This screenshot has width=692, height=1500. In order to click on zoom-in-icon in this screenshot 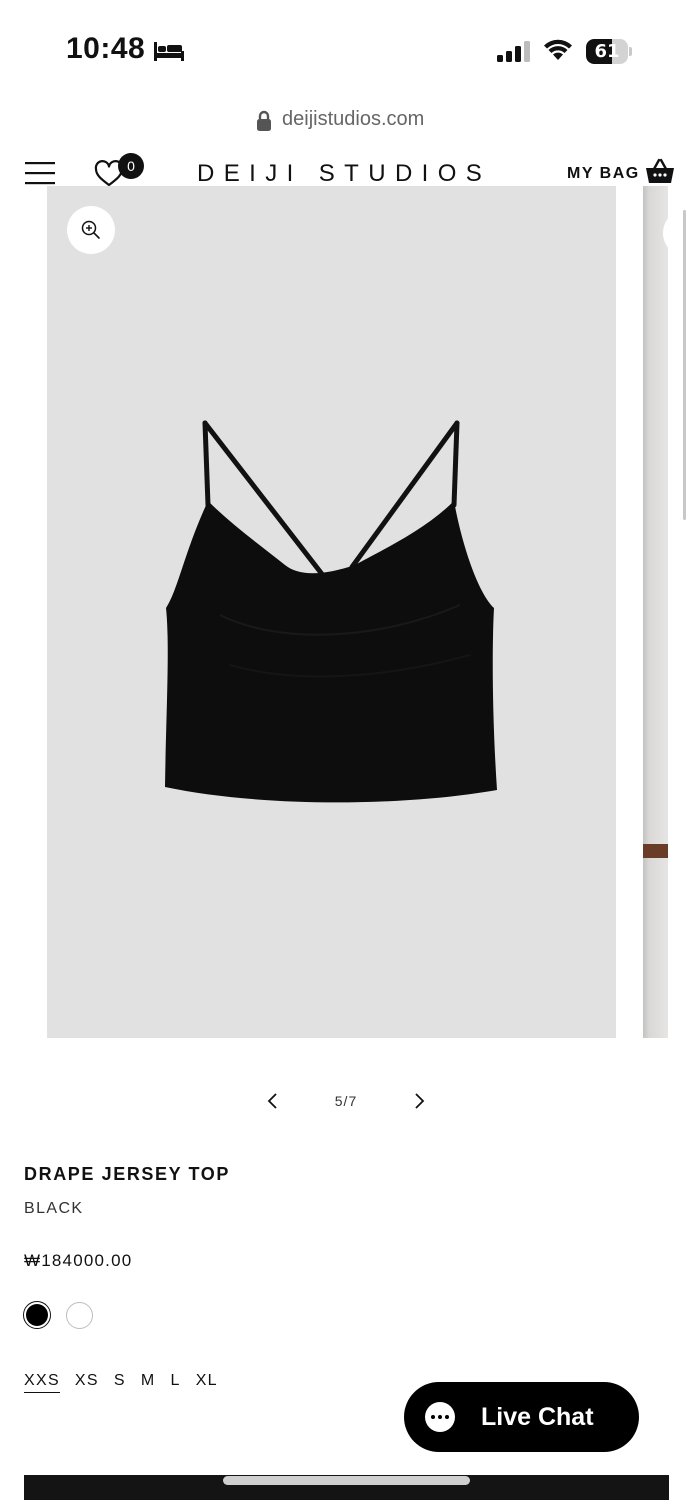, I will do `click(90, 229)`.